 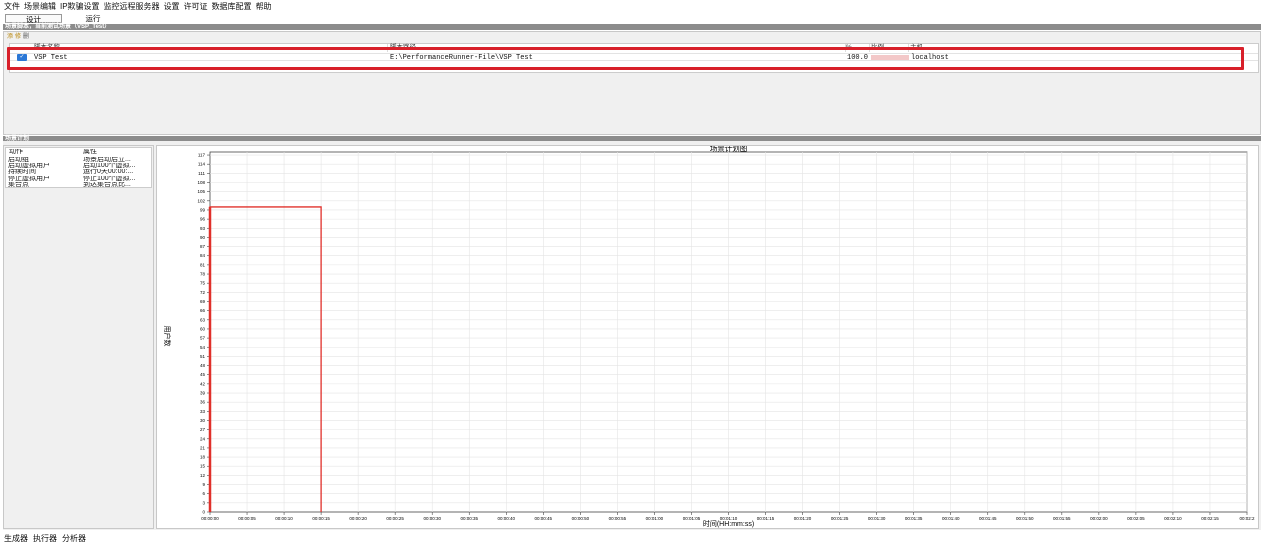 What do you see at coordinates (203, 310) in the screenshot?
I see `y-tick-label: 66` at bounding box center [203, 310].